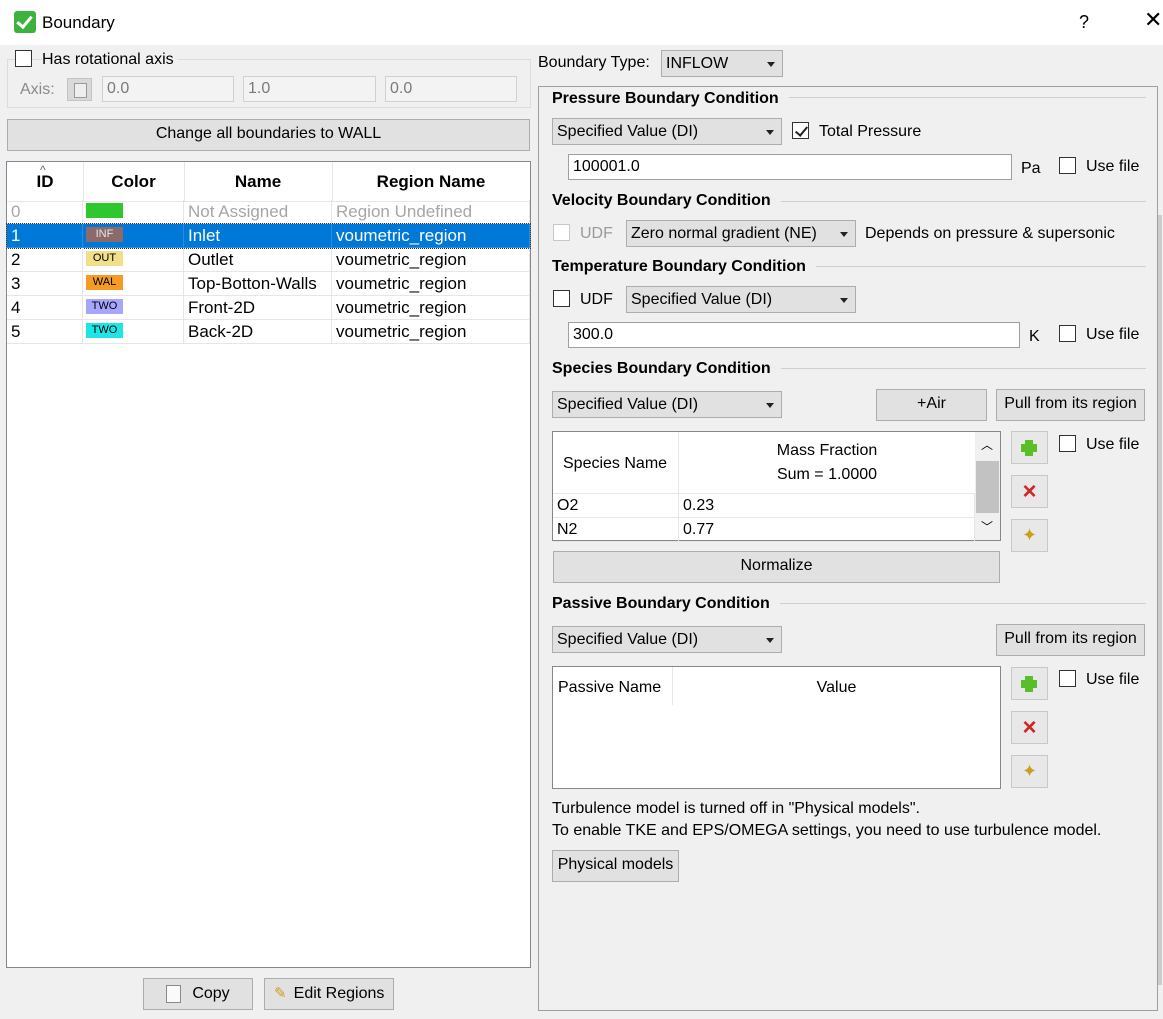  I want to click on temperature-unit: K, so click(1034, 336).